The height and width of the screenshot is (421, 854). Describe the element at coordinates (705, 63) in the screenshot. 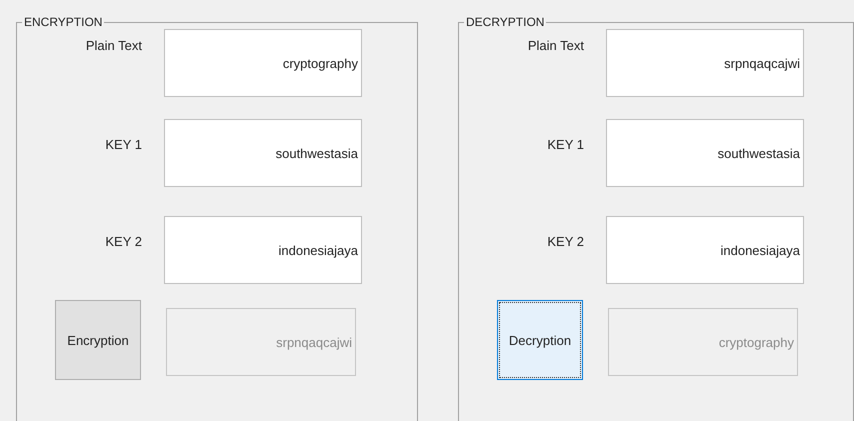

I see `text-field: srpnqaqcajwi` at that location.